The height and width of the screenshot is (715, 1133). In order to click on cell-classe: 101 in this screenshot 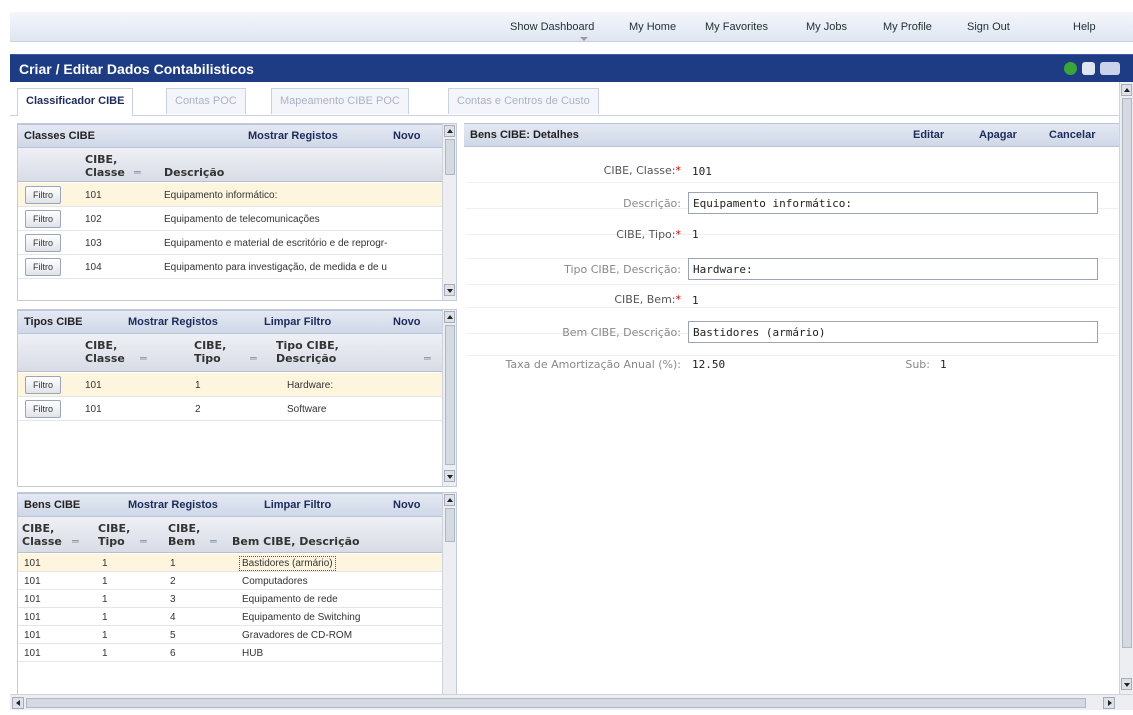, I will do `click(32, 635)`.